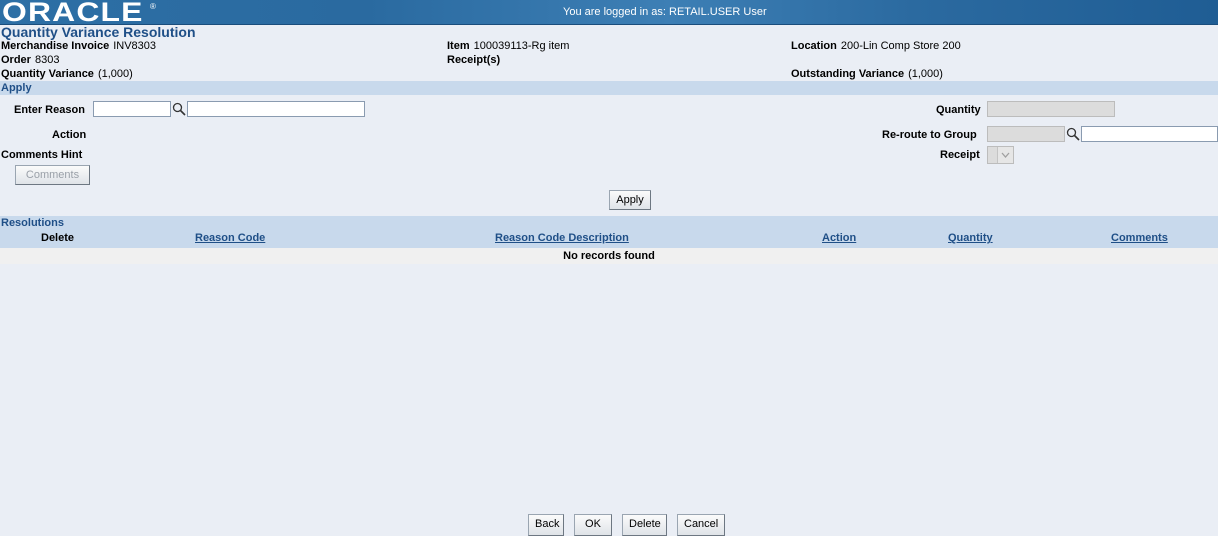  Describe the element at coordinates (115, 74) in the screenshot. I see `qty-variance-value: (1,000)` at that location.